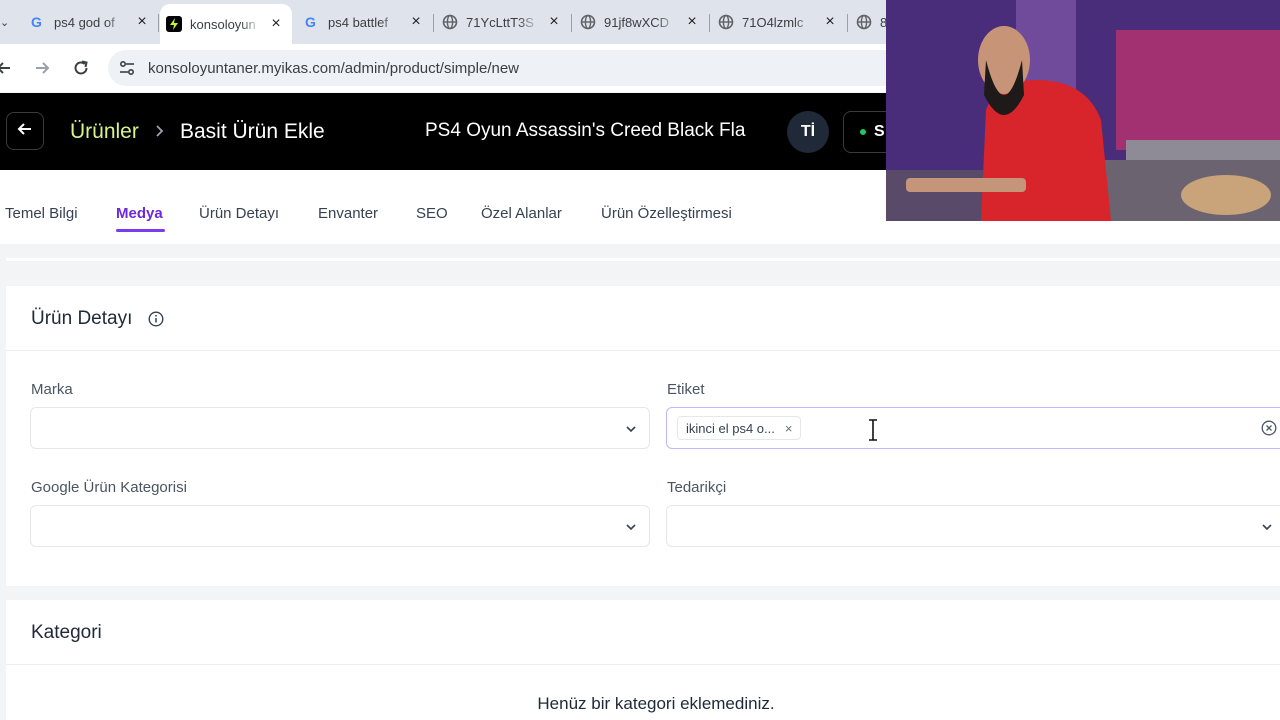  What do you see at coordinates (1083, 110) in the screenshot?
I see `webcam-overlay` at bounding box center [1083, 110].